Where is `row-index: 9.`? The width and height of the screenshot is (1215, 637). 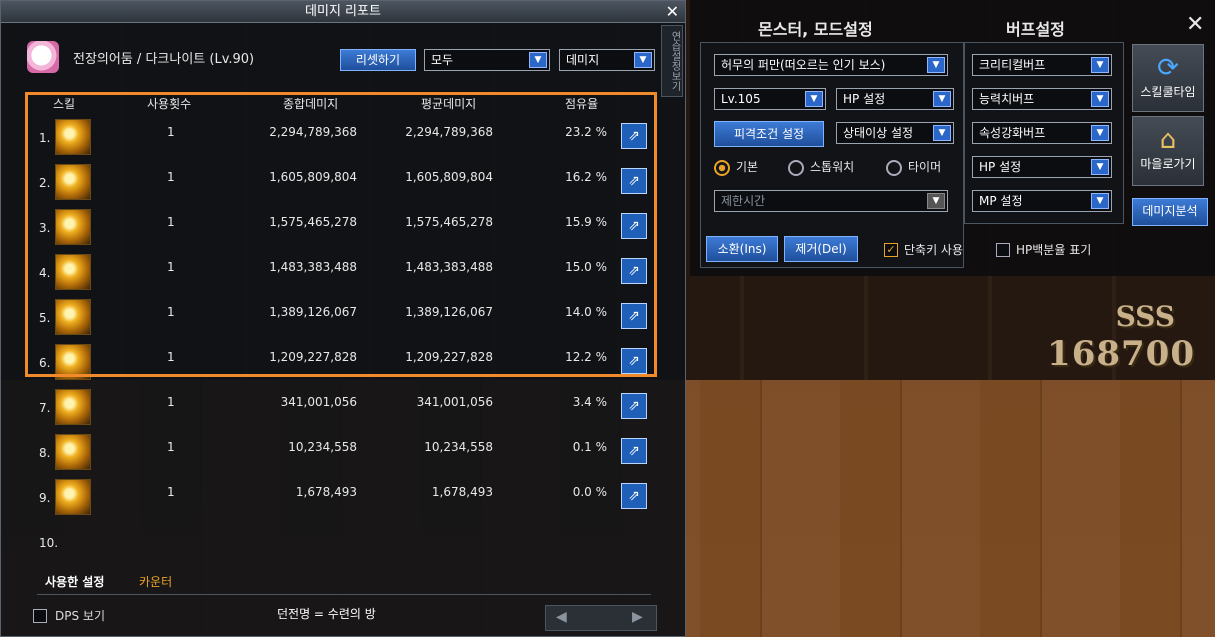 row-index: 9. is located at coordinates (45, 498).